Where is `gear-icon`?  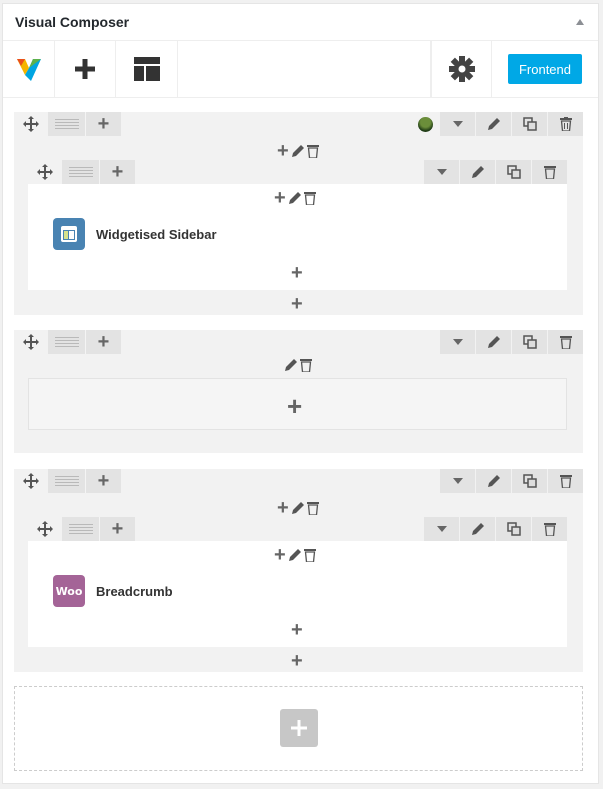 gear-icon is located at coordinates (461, 69).